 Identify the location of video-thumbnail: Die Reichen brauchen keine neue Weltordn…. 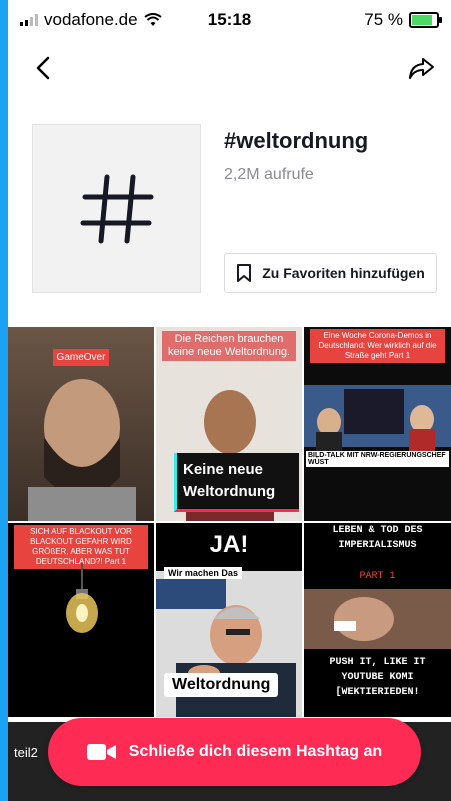
(230, 425).